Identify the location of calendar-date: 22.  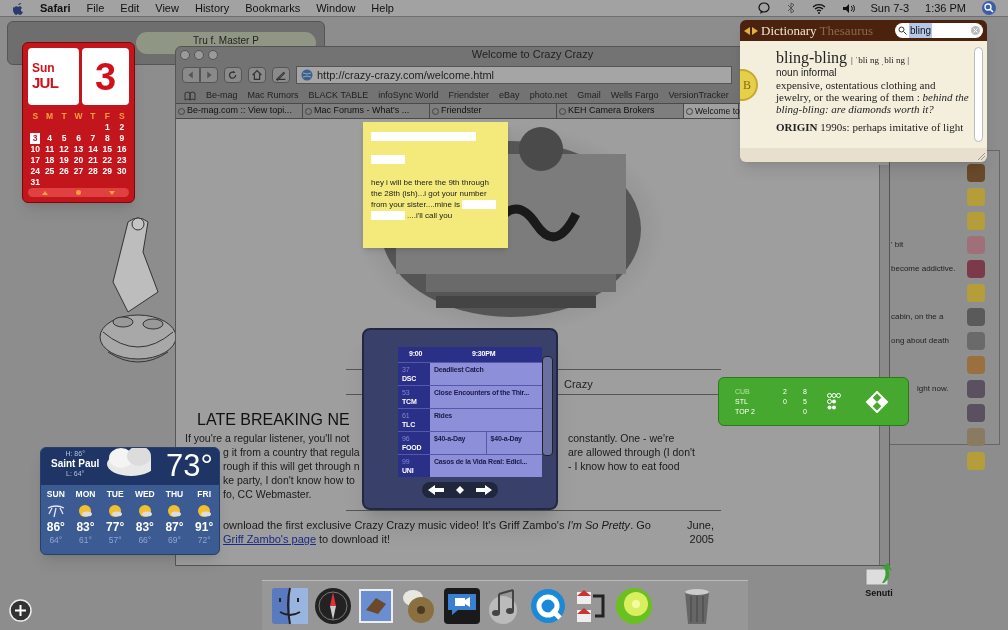
(107, 160).